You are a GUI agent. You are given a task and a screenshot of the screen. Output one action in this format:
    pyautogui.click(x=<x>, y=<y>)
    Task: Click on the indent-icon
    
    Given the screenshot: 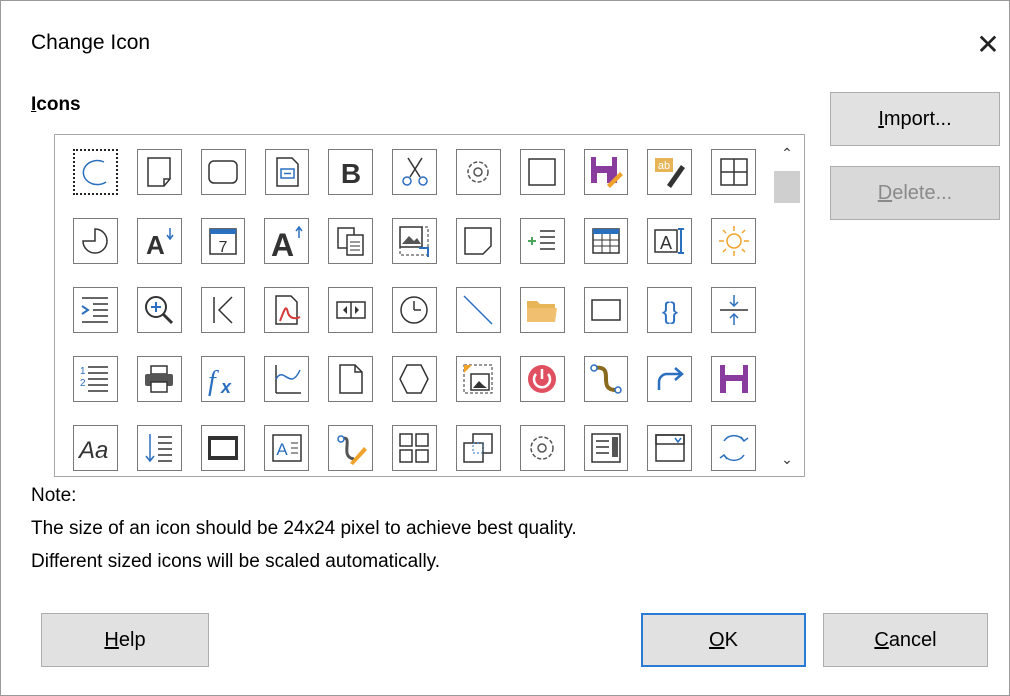 What is the action you would take?
    pyautogui.click(x=95, y=310)
    